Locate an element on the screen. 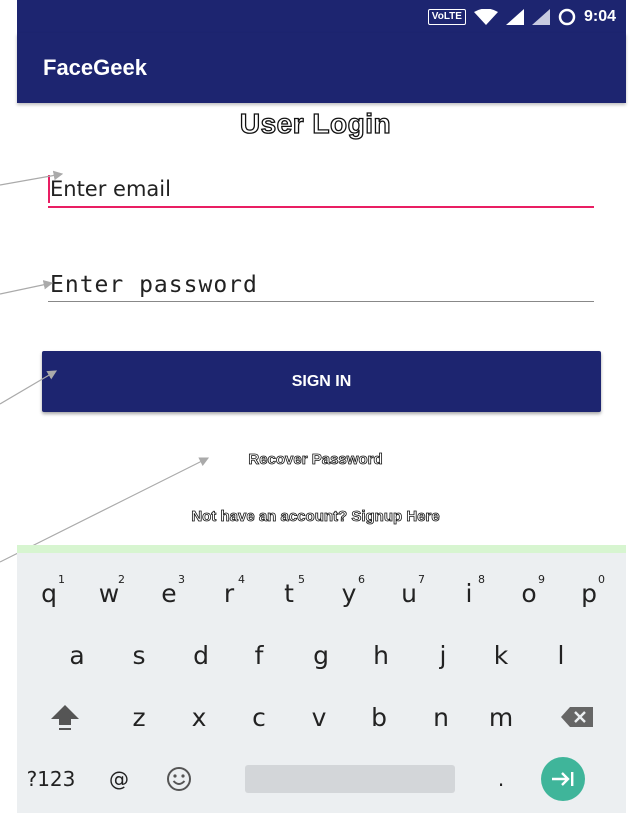 This screenshot has height=813, width=631. key-at: @ is located at coordinates (119, 779).